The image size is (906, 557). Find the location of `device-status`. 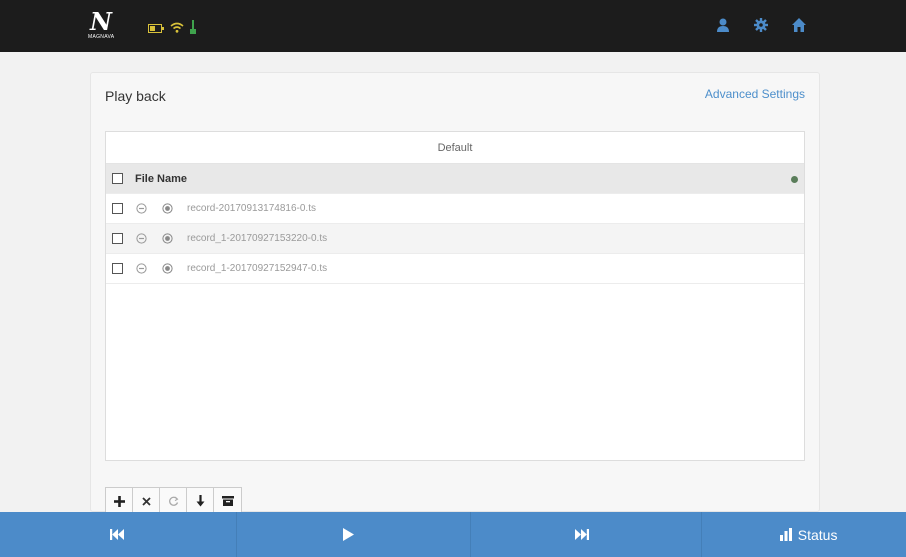

device-status is located at coordinates (172, 29).